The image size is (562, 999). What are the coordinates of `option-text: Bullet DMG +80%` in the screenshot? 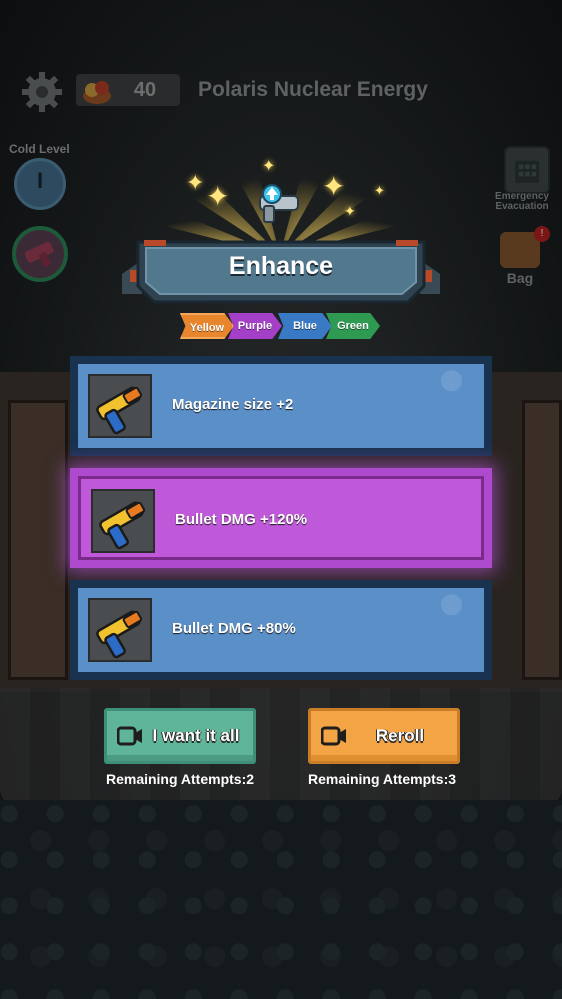 It's located at (234, 628).